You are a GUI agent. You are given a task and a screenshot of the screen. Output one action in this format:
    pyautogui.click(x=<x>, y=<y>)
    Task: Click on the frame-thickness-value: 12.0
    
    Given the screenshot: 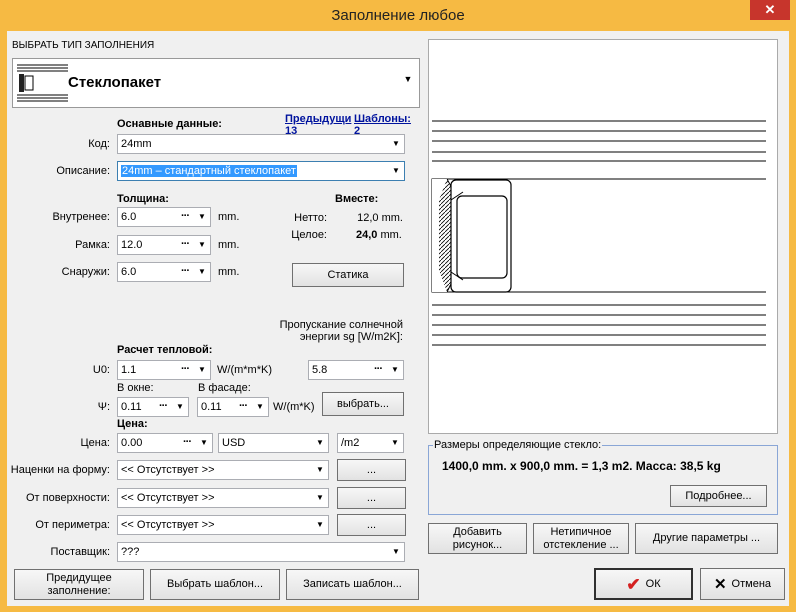 What is the action you would take?
    pyautogui.click(x=132, y=245)
    